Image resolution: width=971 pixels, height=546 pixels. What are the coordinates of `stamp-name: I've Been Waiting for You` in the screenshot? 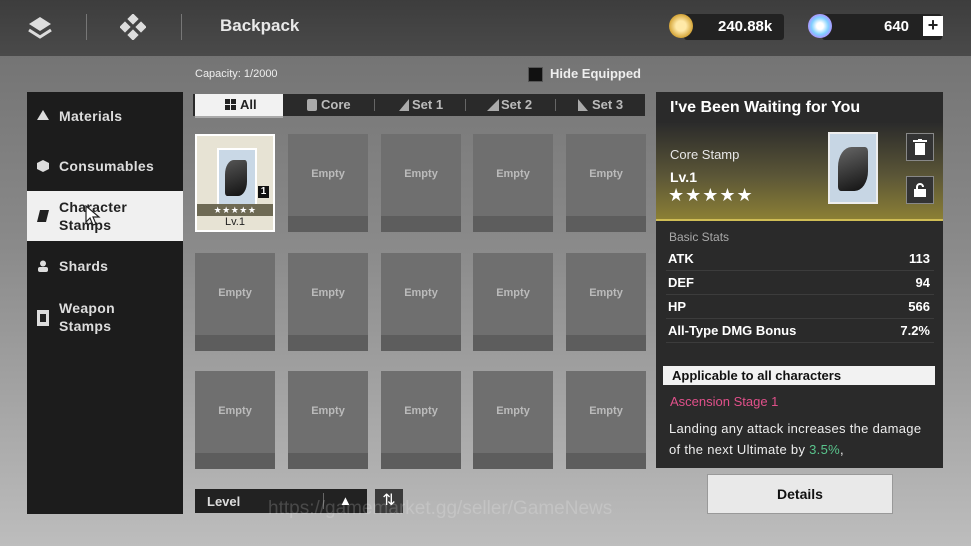 It's located at (765, 107).